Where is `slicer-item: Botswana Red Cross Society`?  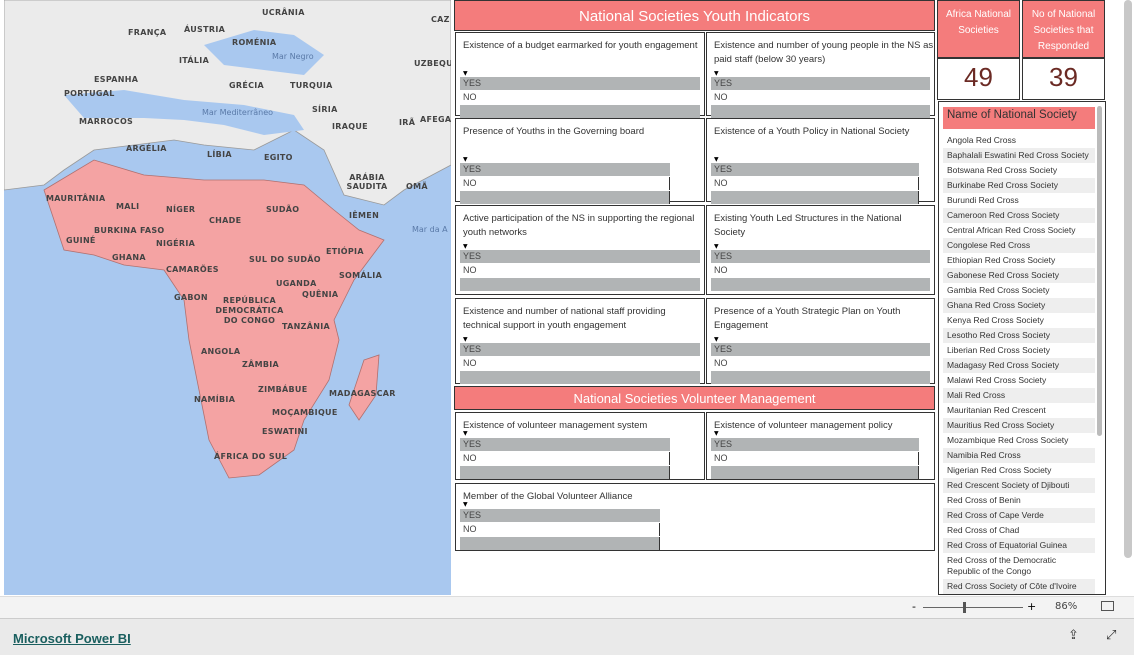
slicer-item: Botswana Red Cross Society is located at coordinates (1019, 170).